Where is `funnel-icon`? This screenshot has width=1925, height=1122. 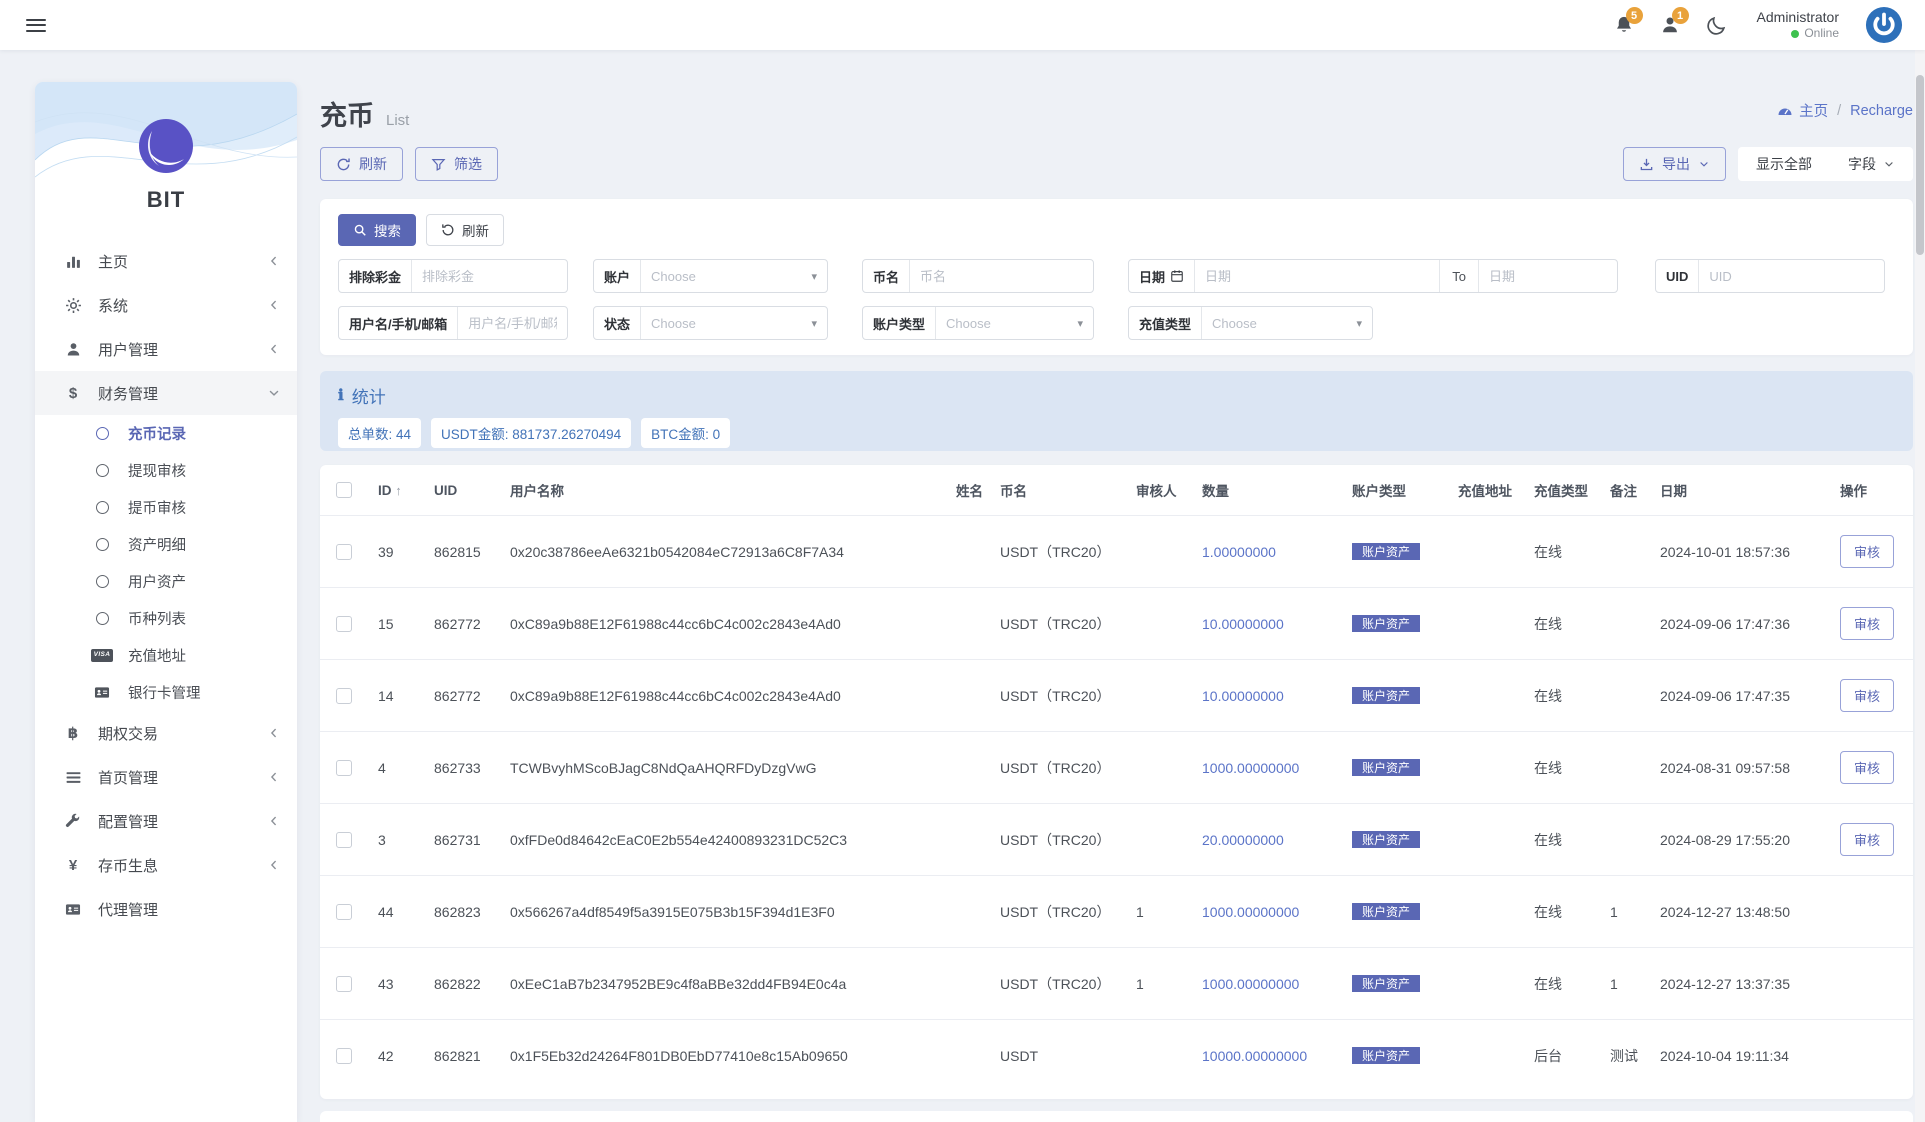
funnel-icon is located at coordinates (438, 164).